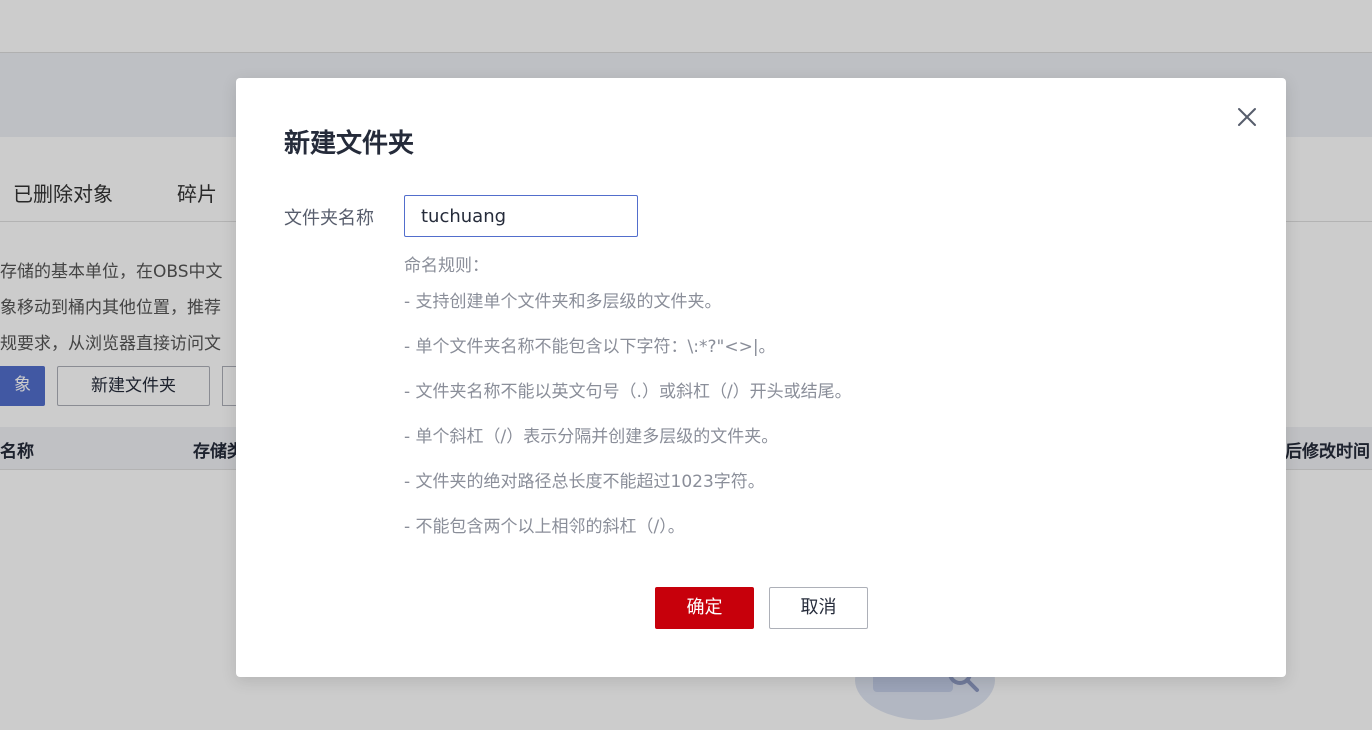 Image resolution: width=1372 pixels, height=730 pixels. Describe the element at coordinates (704, 608) in the screenshot. I see `confirm-button: 确定` at that location.